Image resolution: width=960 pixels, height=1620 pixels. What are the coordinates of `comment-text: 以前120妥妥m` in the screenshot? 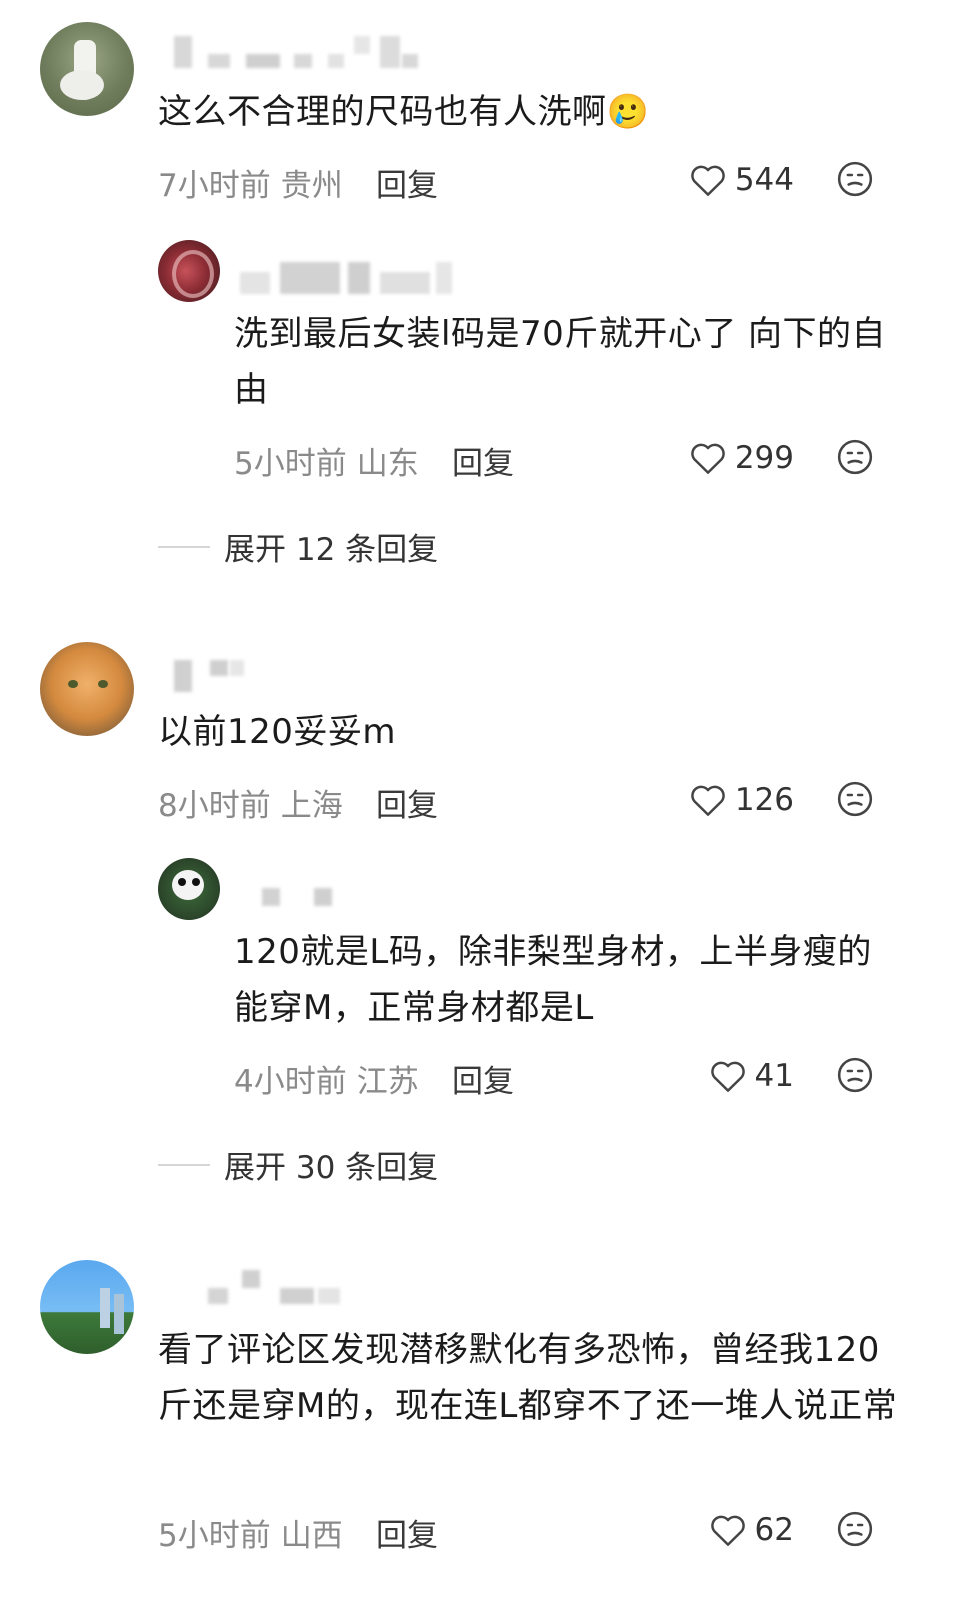 It's located at (277, 732).